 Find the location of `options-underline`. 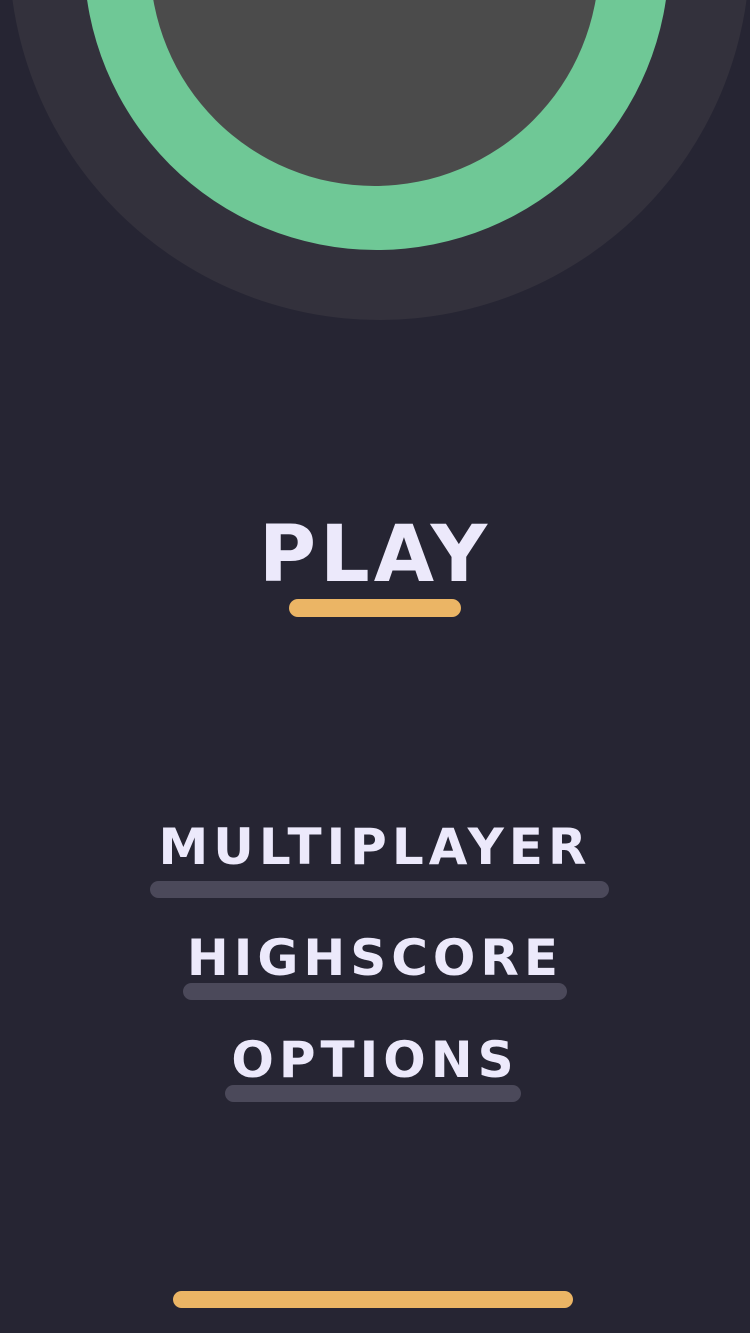

options-underline is located at coordinates (373, 1093).